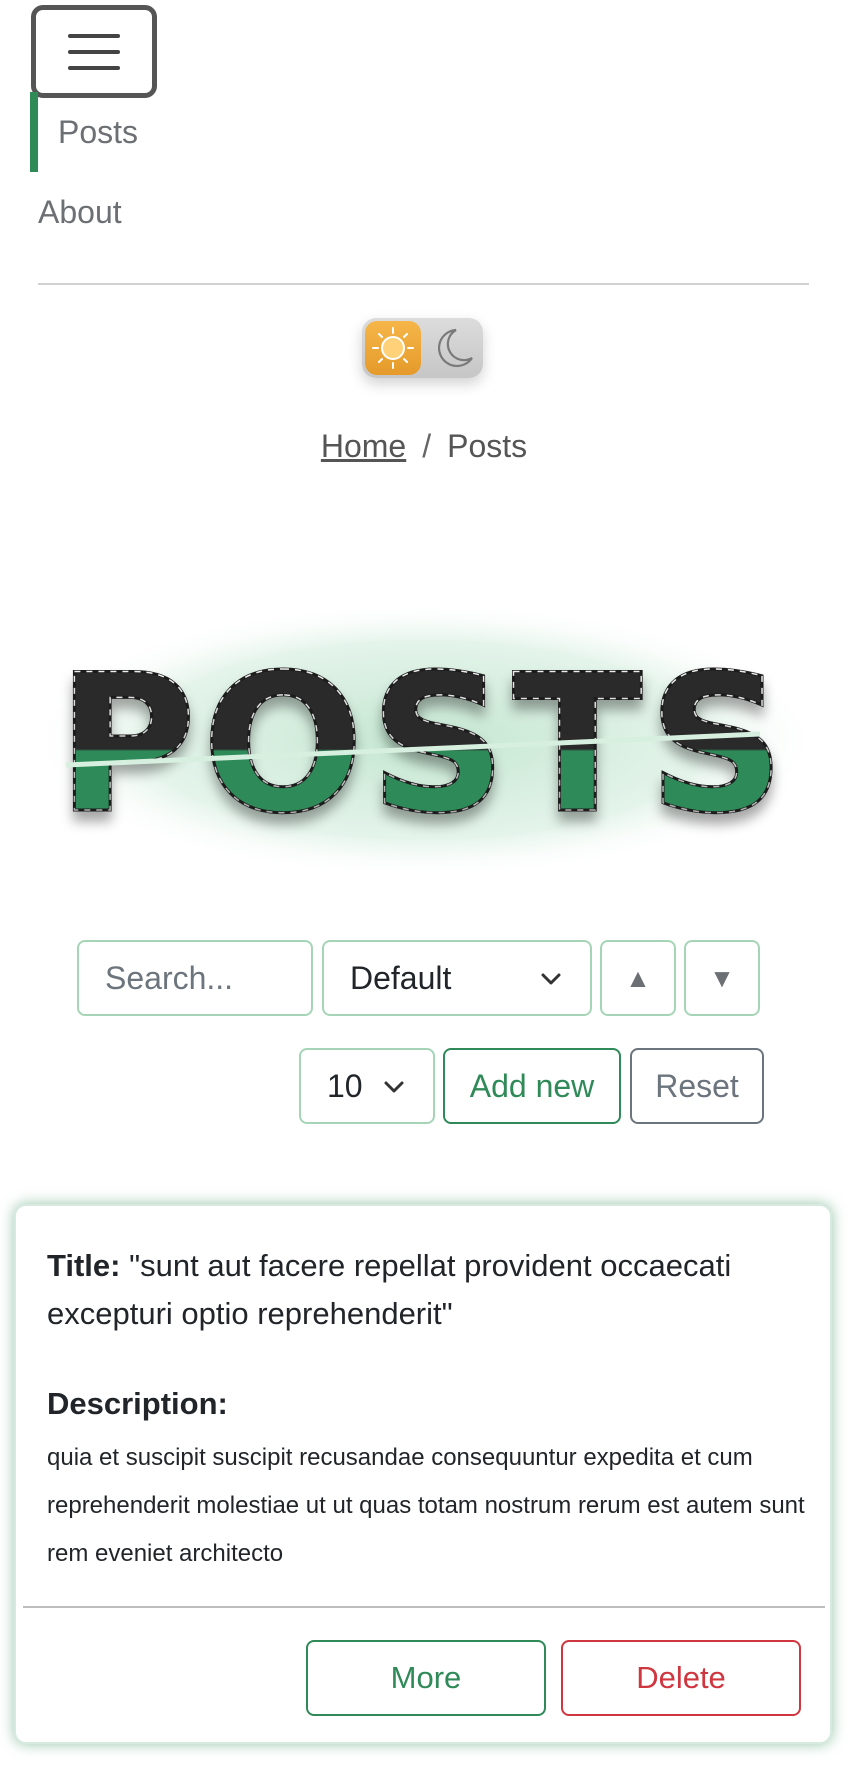 The height and width of the screenshot is (1778, 848). What do you see at coordinates (697, 1086) in the screenshot?
I see `reset-button: Reset` at bounding box center [697, 1086].